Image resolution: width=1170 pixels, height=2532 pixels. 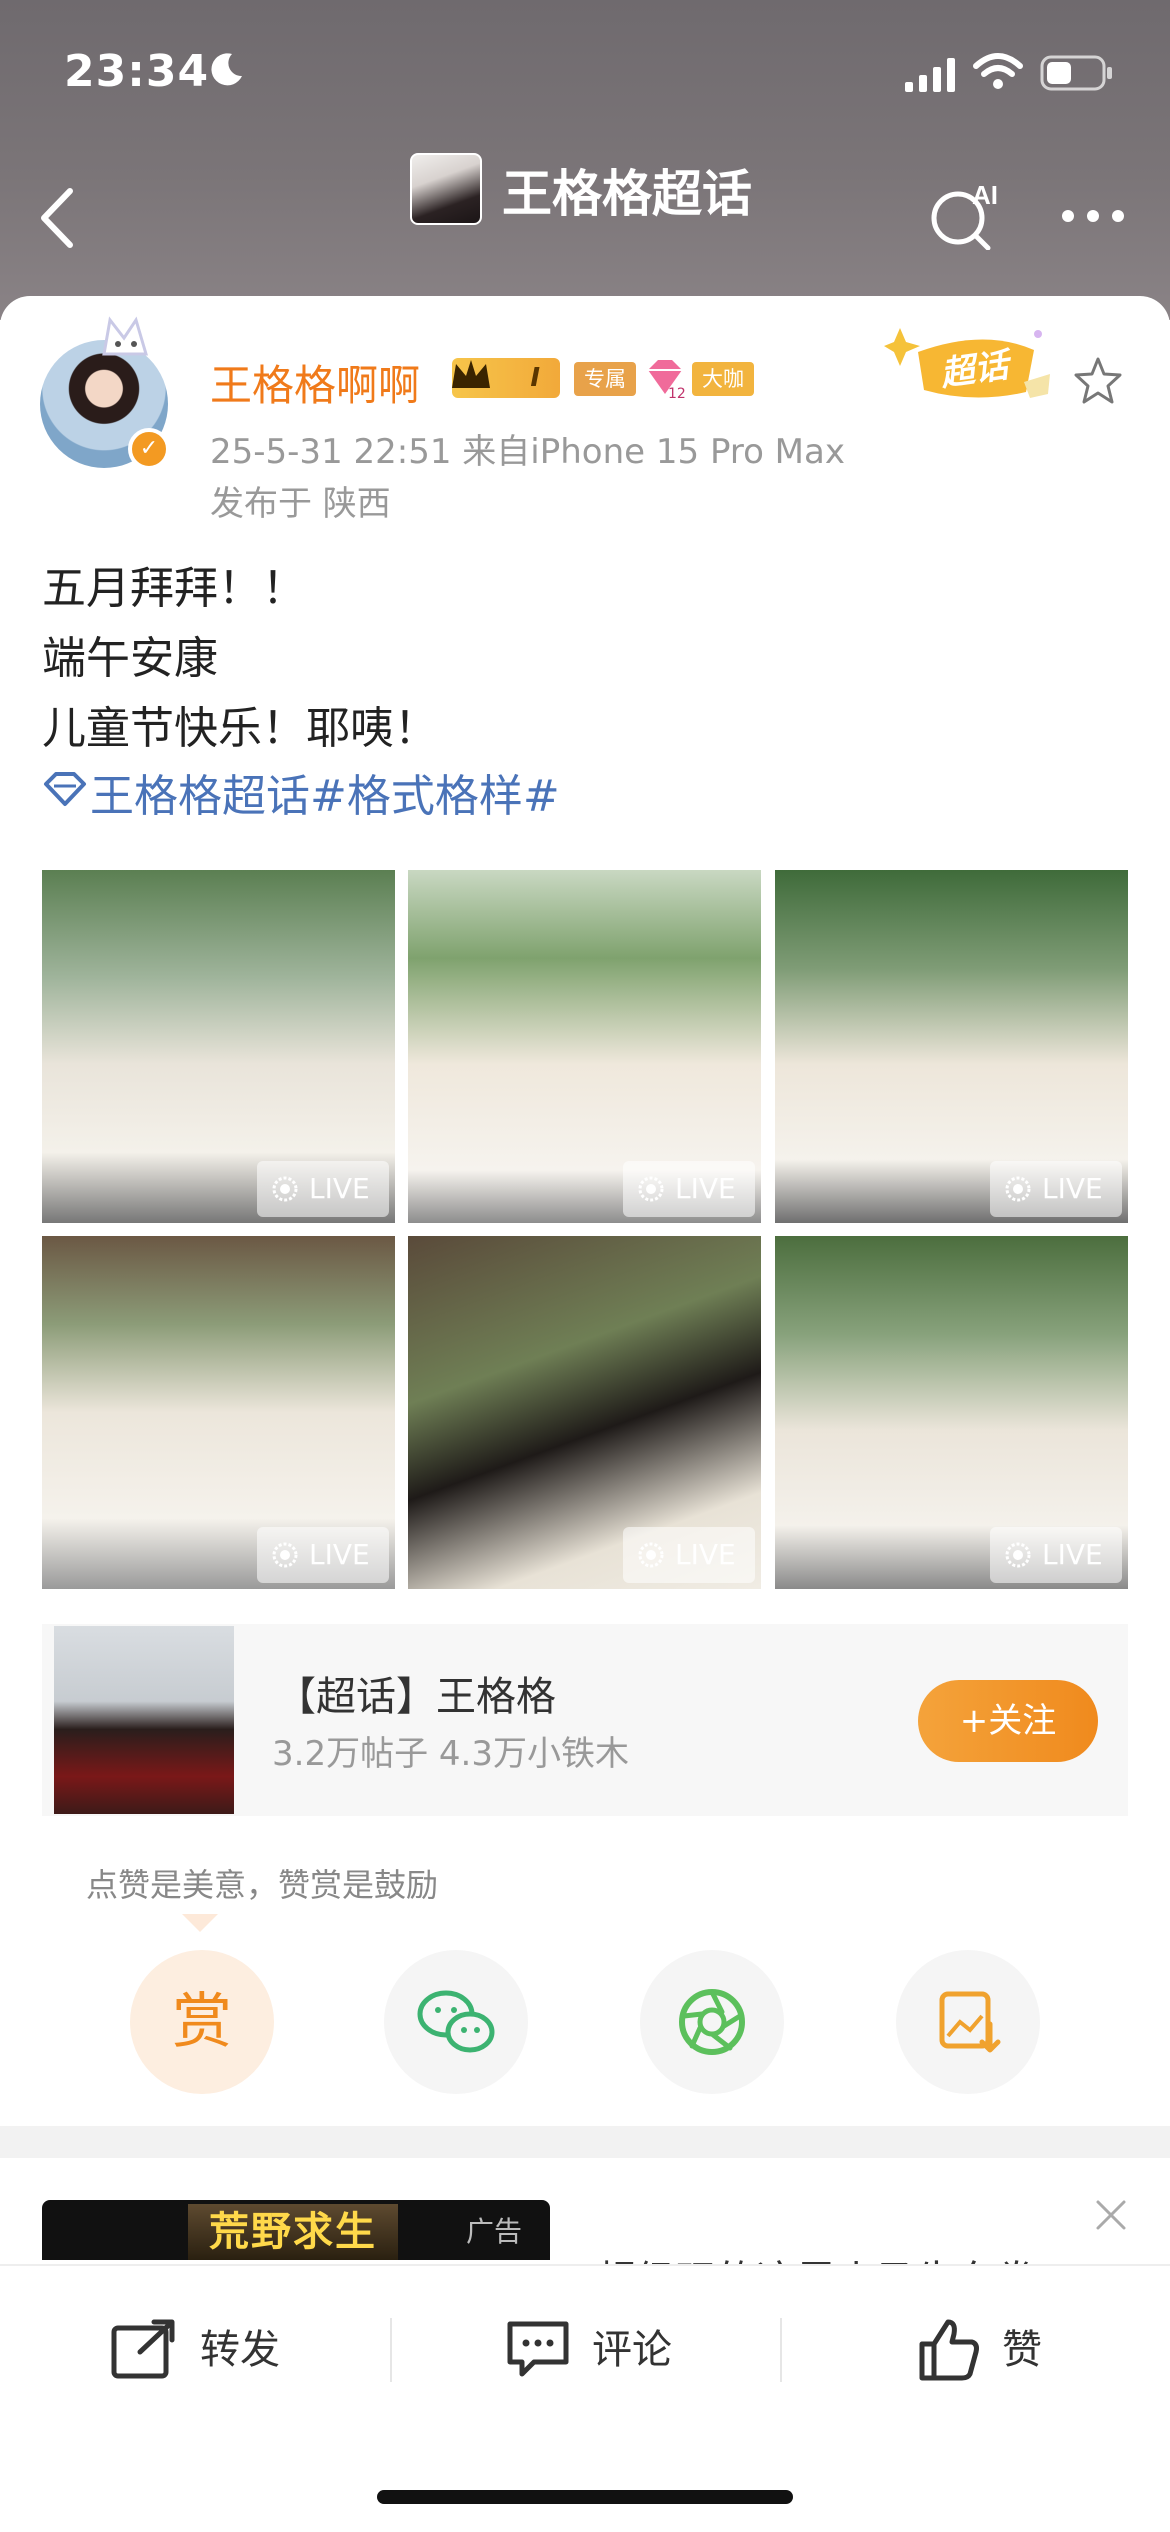 I want to click on gem-badge-icon: 12, so click(x=665, y=378).